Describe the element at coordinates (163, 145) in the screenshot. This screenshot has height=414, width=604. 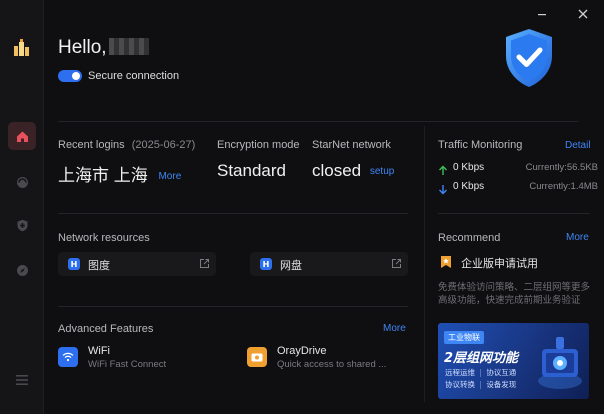
I see `recent-logins-date: (2025-06-27)` at that location.